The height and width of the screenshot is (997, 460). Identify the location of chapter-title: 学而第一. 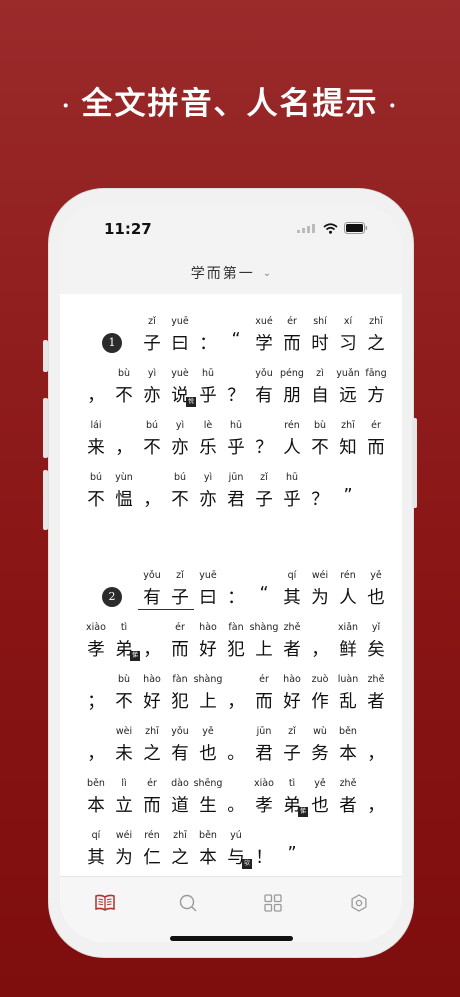
(223, 273).